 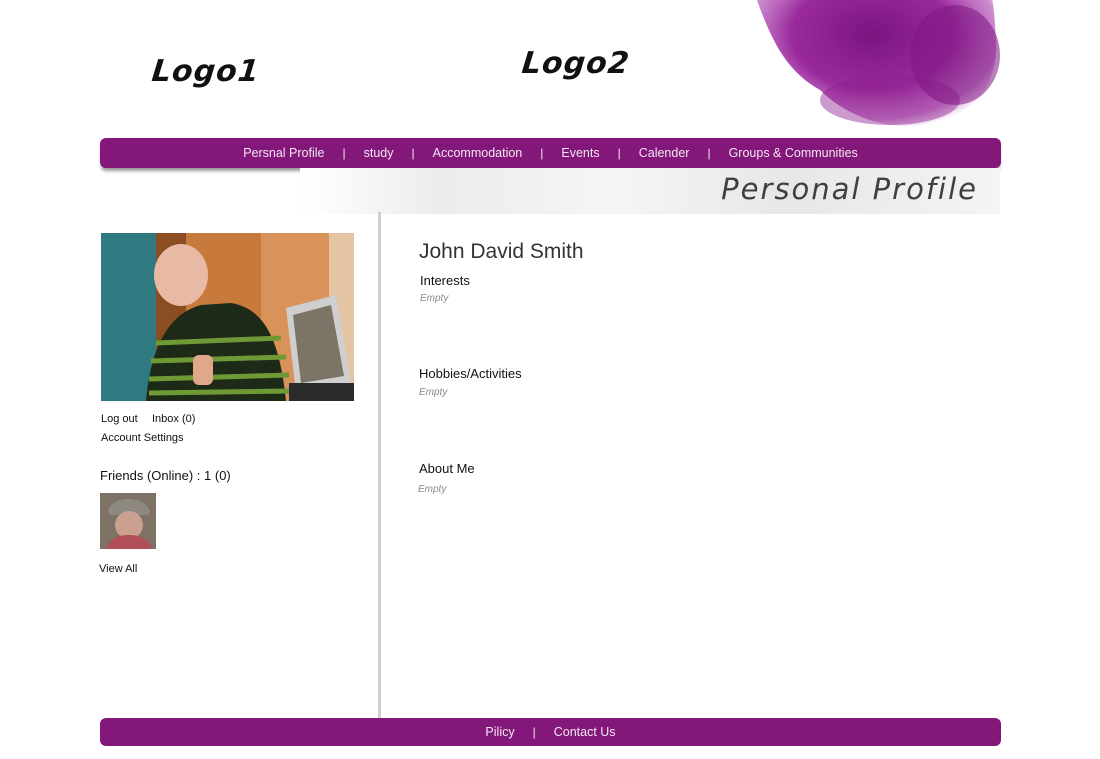 I want to click on nav-item-groups-communities: Groups & Communities, so click(x=793, y=153).